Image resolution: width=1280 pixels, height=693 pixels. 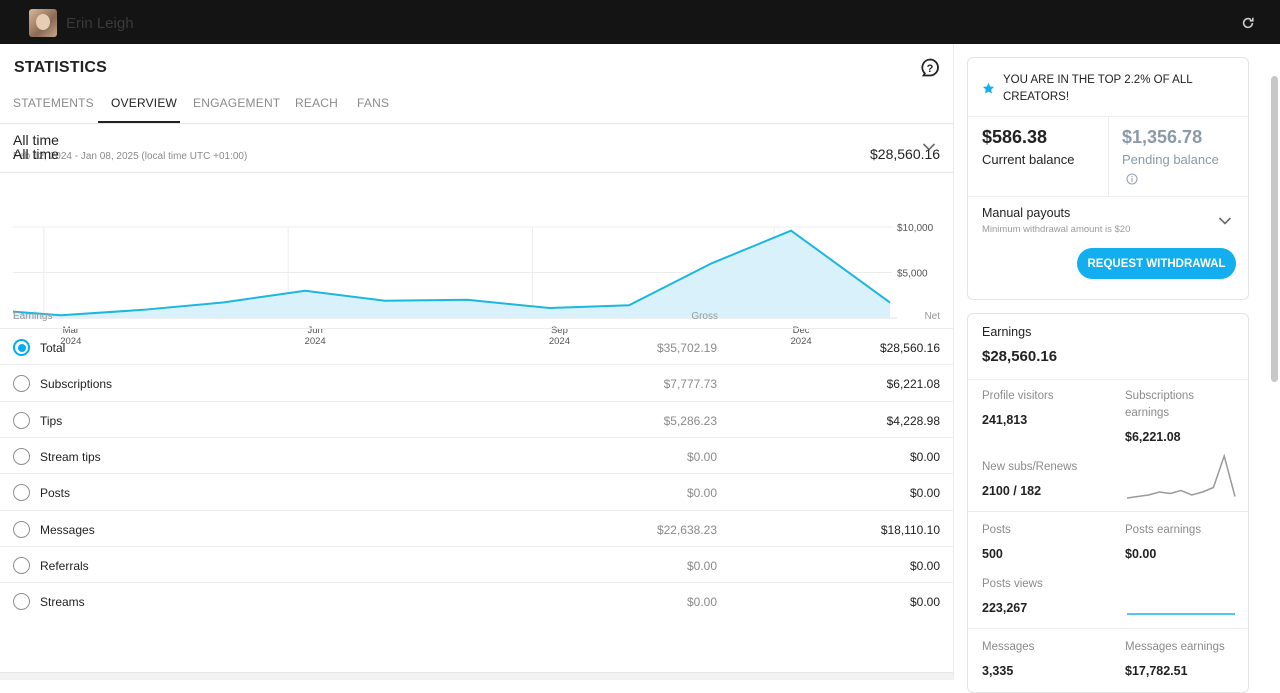 I want to click on table-header-earnings: Earnings, so click(x=33, y=316).